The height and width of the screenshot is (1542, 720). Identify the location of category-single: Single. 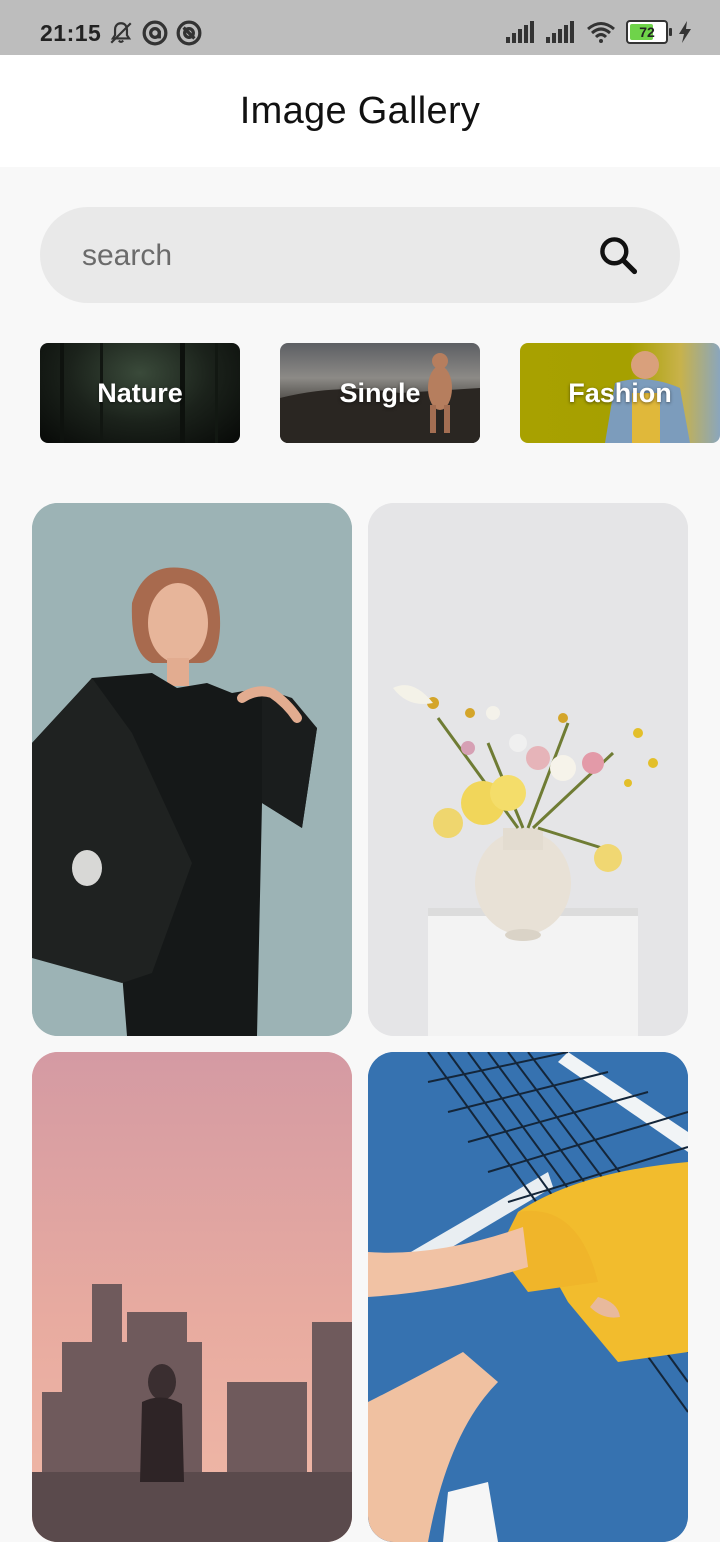
(380, 393).